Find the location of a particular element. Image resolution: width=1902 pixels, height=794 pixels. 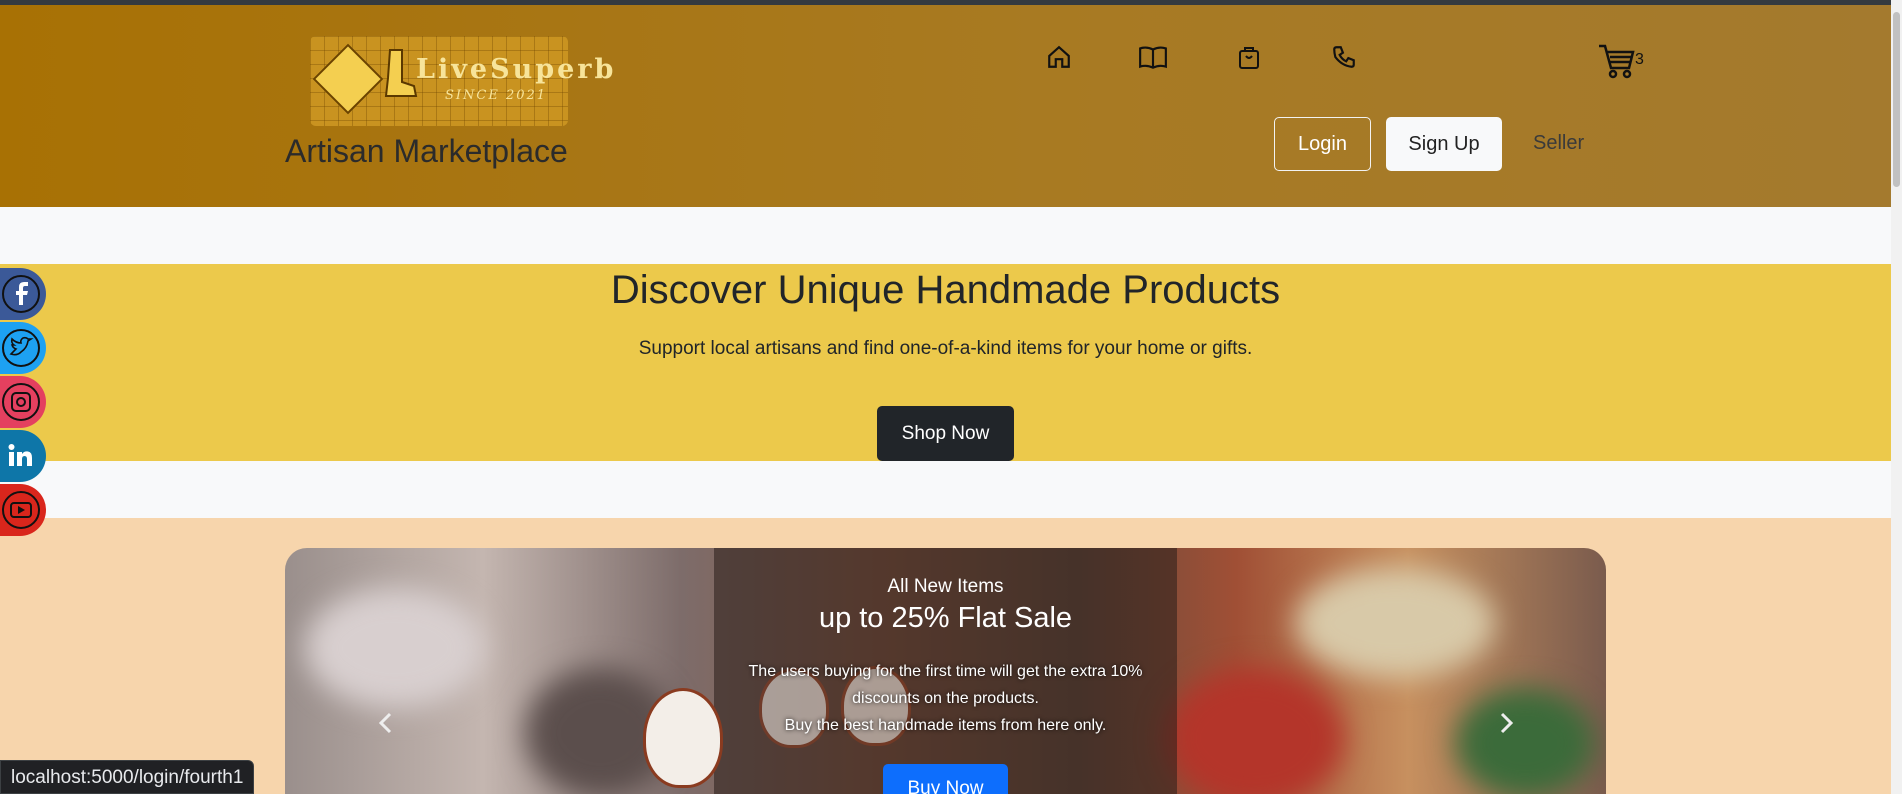

cart-icon is located at coordinates (1617, 61).